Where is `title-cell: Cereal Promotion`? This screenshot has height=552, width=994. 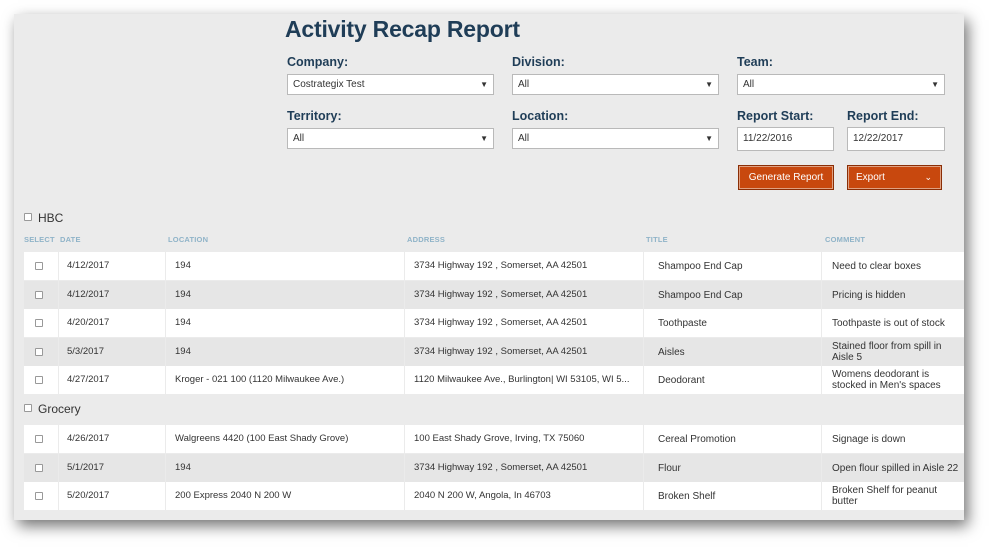 title-cell: Cereal Promotion is located at coordinates (732, 439).